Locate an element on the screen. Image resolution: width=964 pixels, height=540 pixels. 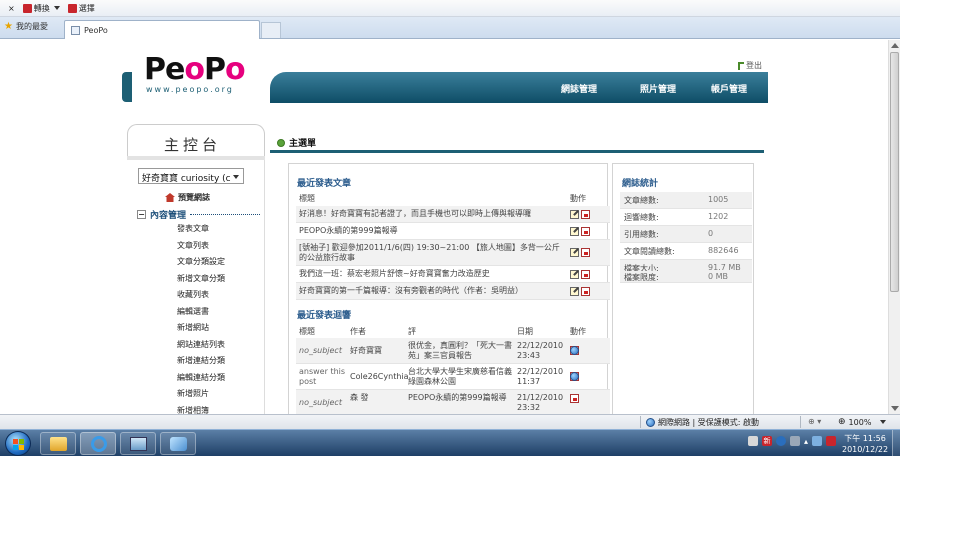
sidebar-item-category-settings: 文章分類設定 is located at coordinates (201, 264).